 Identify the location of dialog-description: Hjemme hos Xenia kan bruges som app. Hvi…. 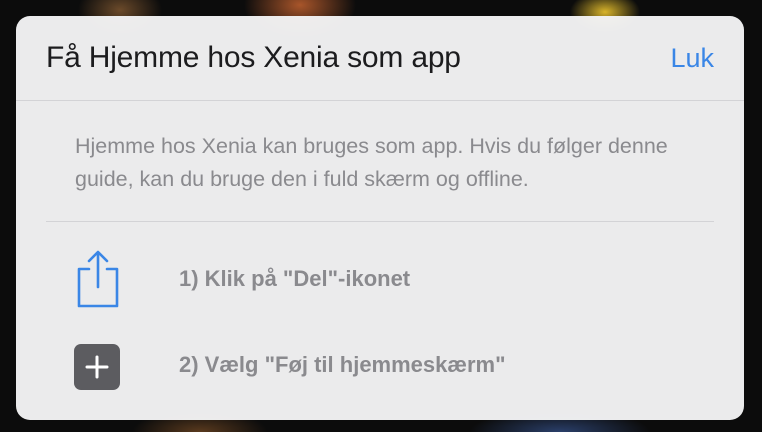
(371, 162).